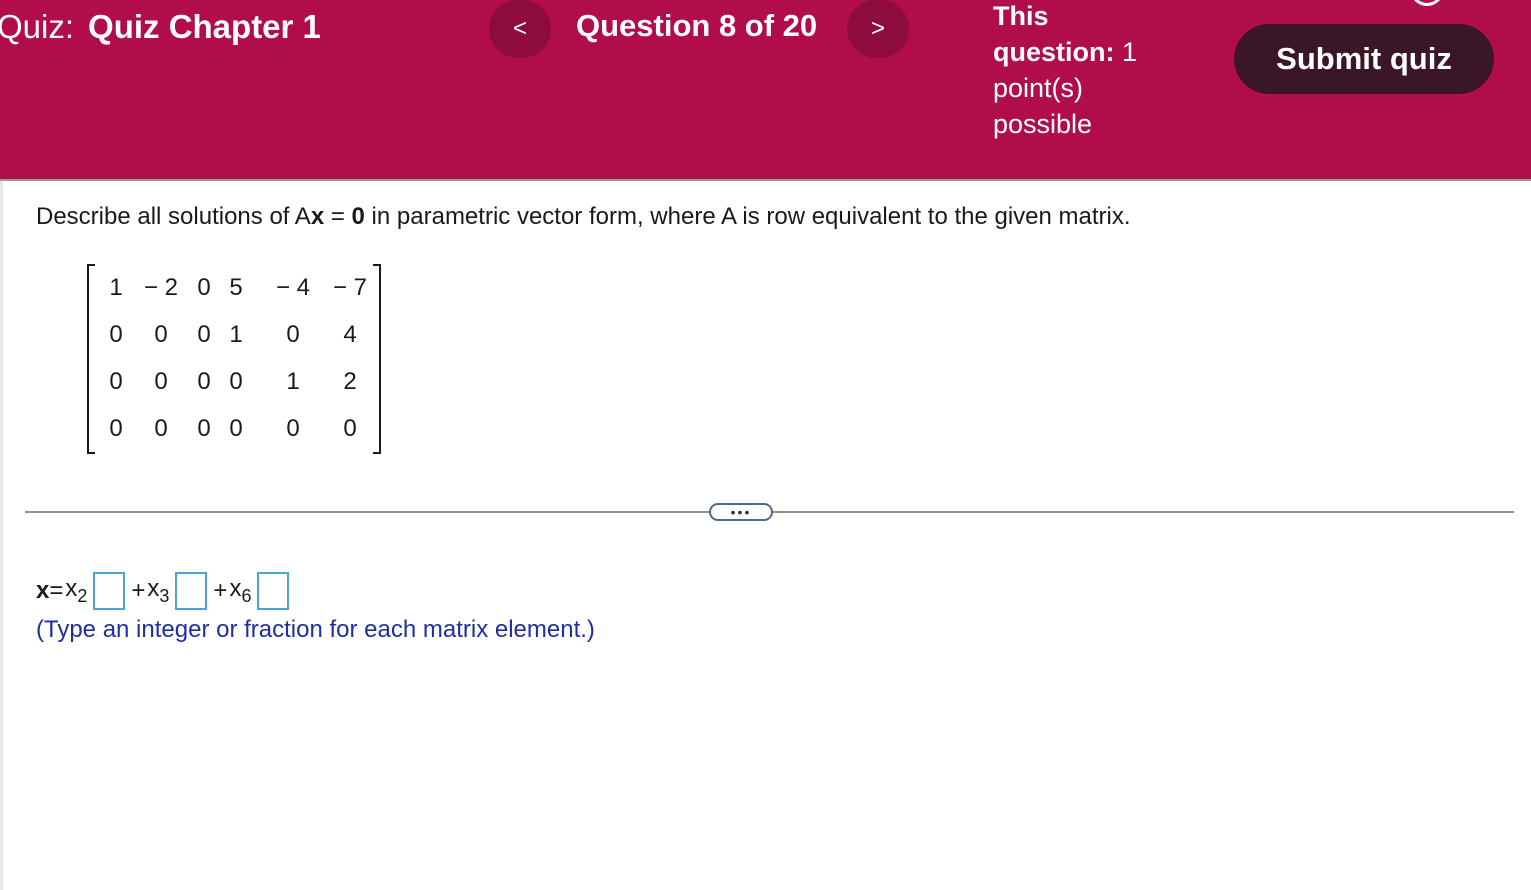  I want to click on answer-variable: x6, so click(240, 591).